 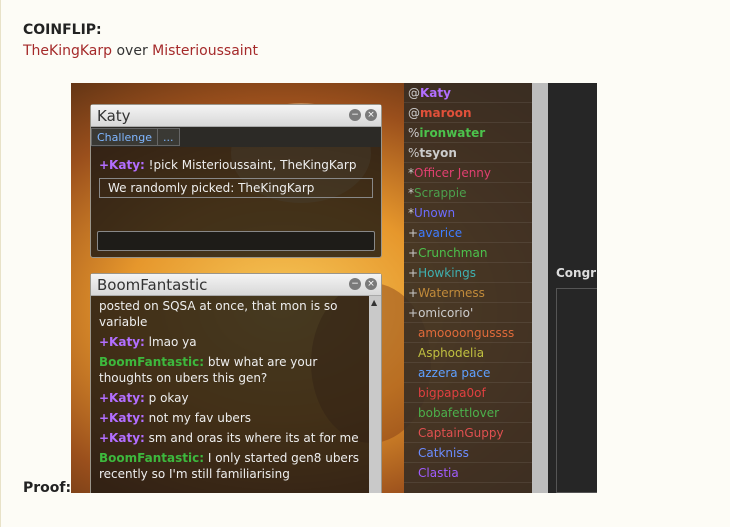 I want to click on user-list-item: *Scrappie, so click(x=468, y=193).